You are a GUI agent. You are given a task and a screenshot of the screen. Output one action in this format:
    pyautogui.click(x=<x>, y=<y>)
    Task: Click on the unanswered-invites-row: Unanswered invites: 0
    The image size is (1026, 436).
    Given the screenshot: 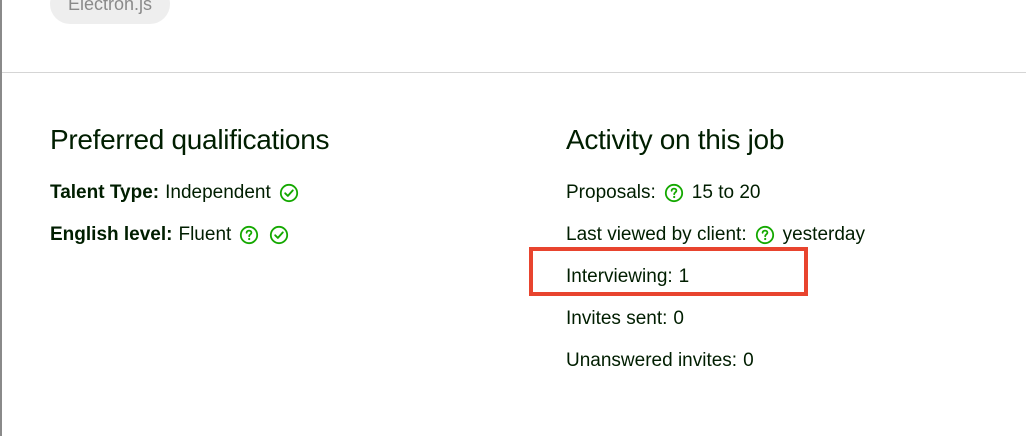 What is the action you would take?
    pyautogui.click(x=715, y=361)
    